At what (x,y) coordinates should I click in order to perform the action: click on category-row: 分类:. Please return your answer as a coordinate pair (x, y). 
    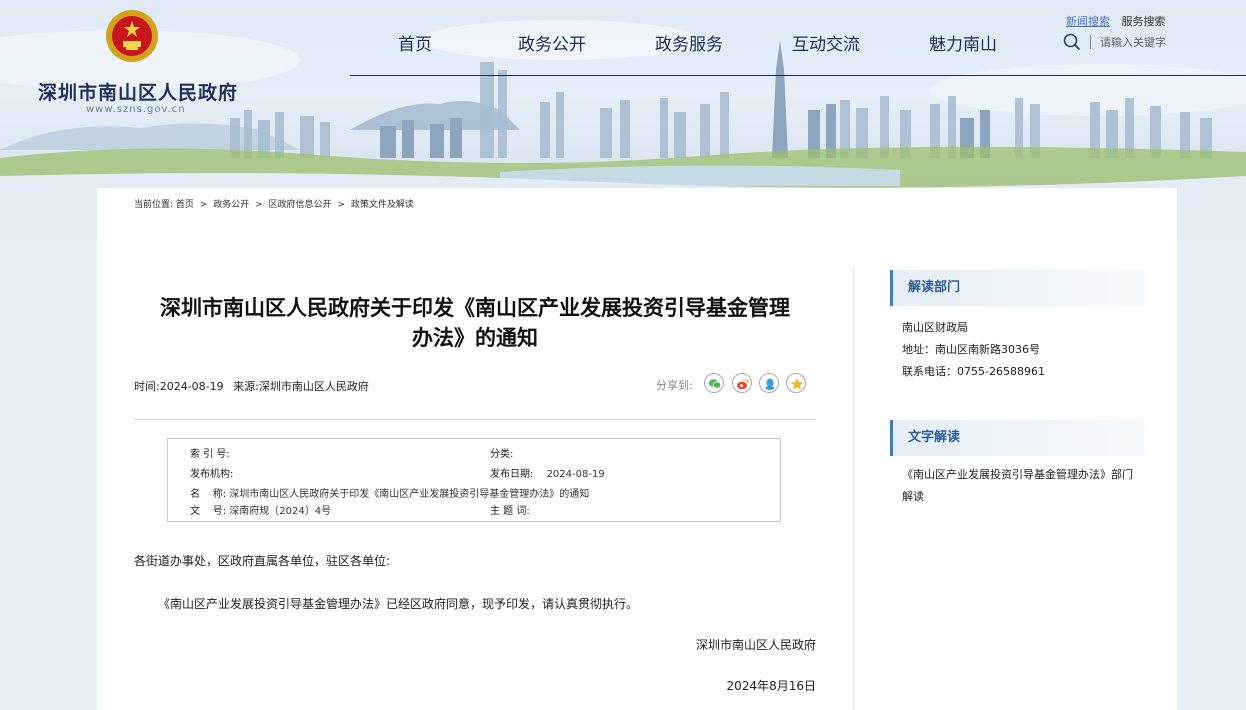
    Looking at the image, I should click on (501, 452).